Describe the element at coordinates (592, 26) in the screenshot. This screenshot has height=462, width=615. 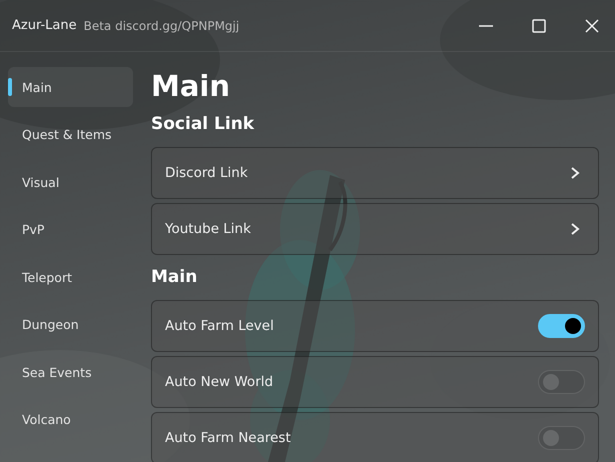
I see `close-icon` at that location.